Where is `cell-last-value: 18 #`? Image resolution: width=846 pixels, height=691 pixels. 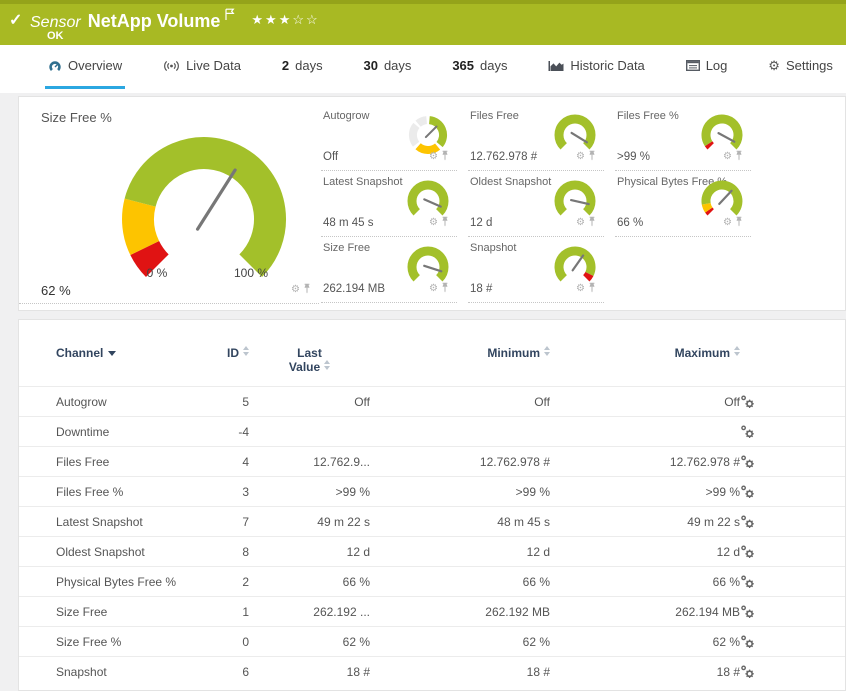
cell-last-value: 18 # is located at coordinates (358, 671).